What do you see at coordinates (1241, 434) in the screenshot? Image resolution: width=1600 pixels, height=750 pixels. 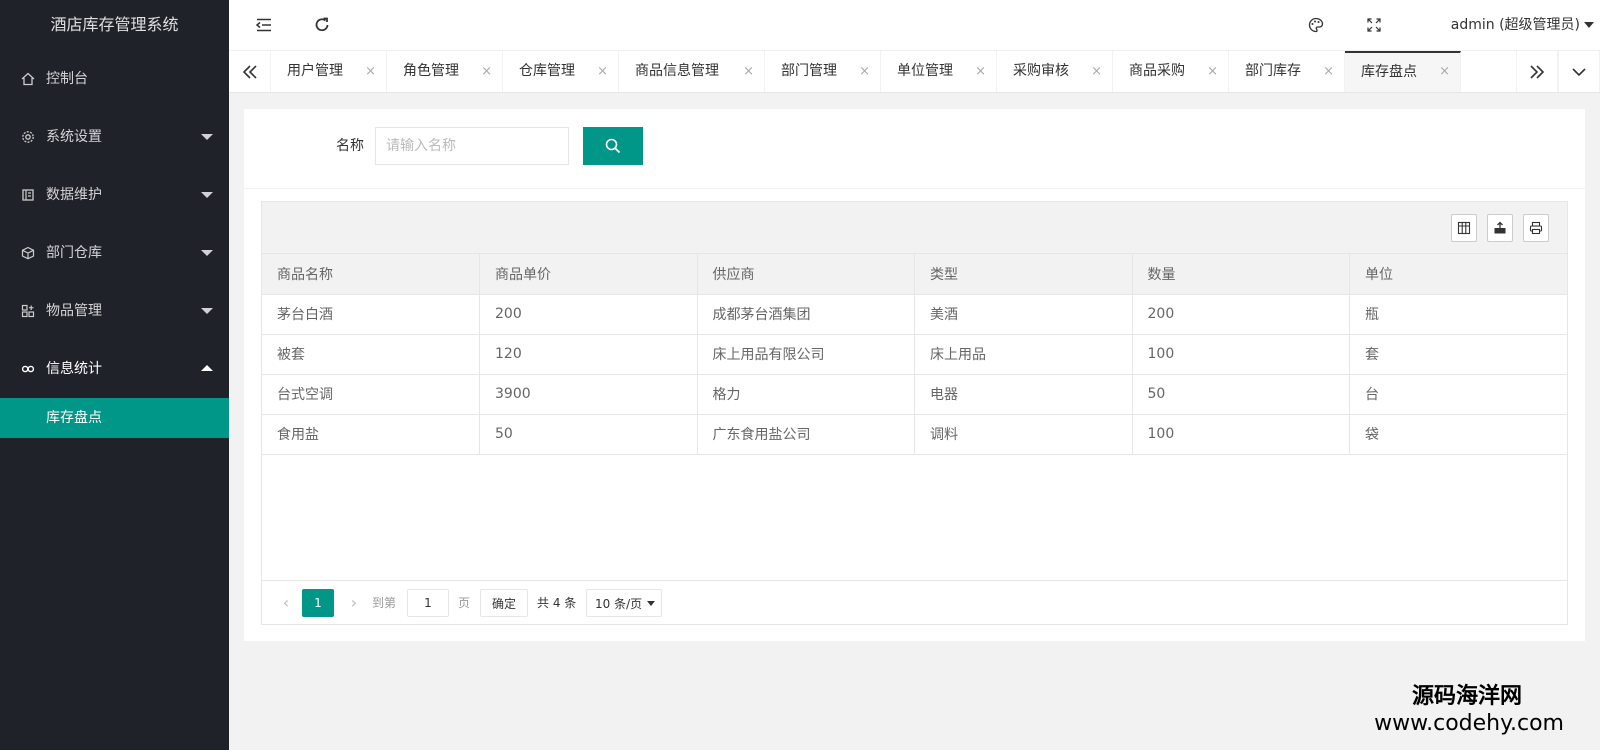 I see `table-cell: 100` at bounding box center [1241, 434].